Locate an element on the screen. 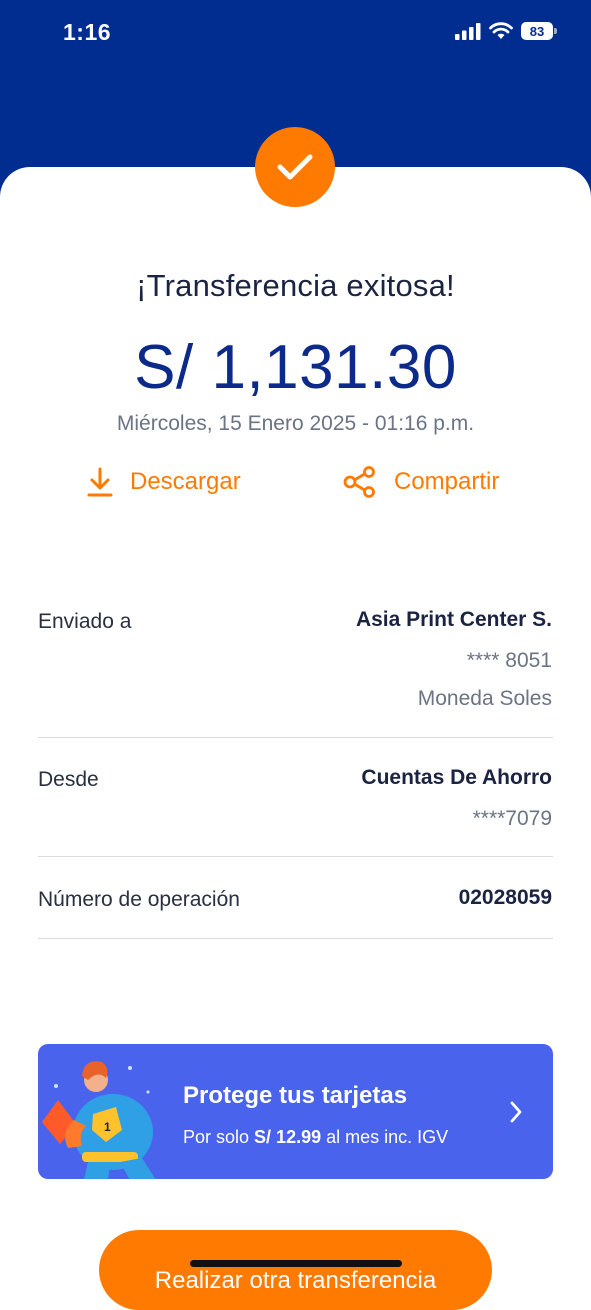 This screenshot has height=1310, width=591. share-label: Compartir is located at coordinates (447, 481).